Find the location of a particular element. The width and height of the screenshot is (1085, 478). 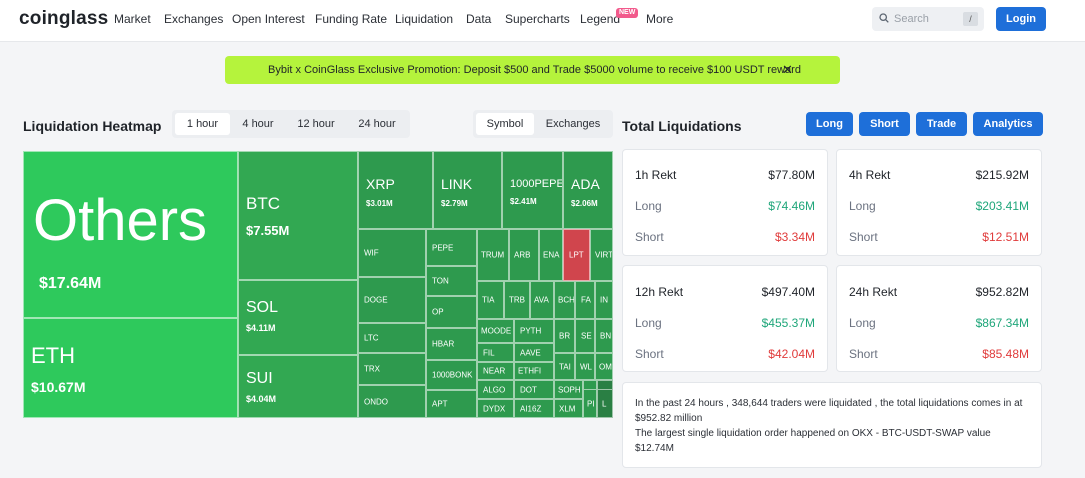

heatmap-tile-small: TAI is located at coordinates (564, 366).